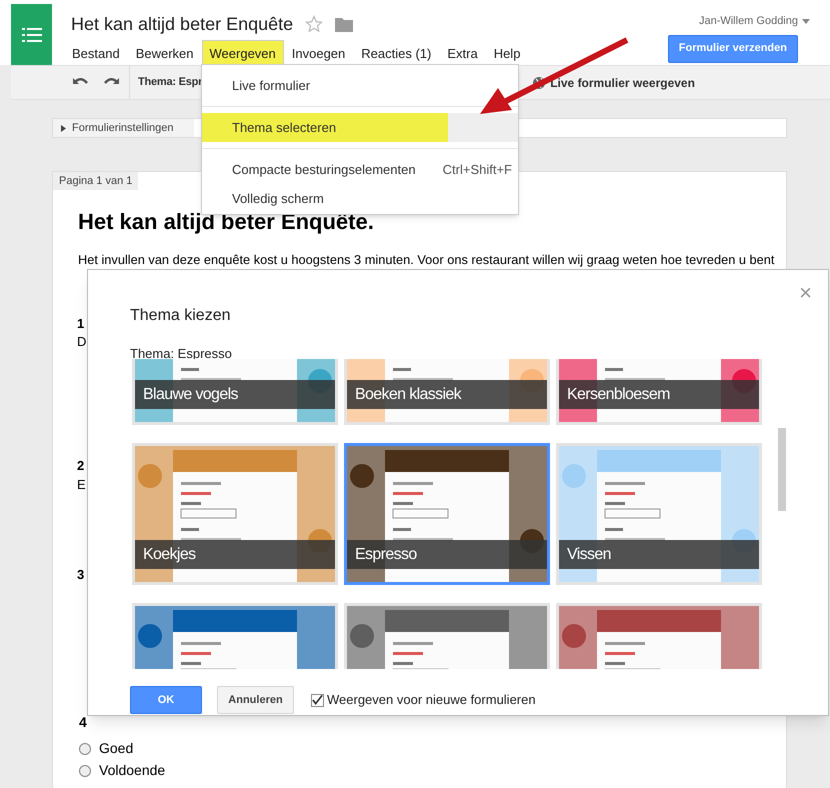 The image size is (830, 788). I want to click on theme-name: Kersenbloesem, so click(659, 394).